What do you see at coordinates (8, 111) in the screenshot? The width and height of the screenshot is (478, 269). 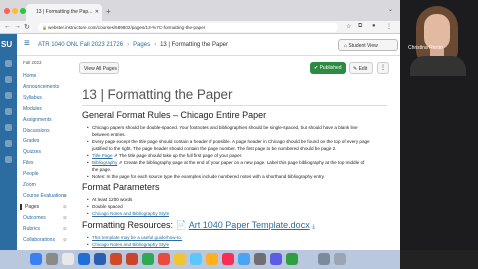 I see `calendar-icon` at bounding box center [8, 111].